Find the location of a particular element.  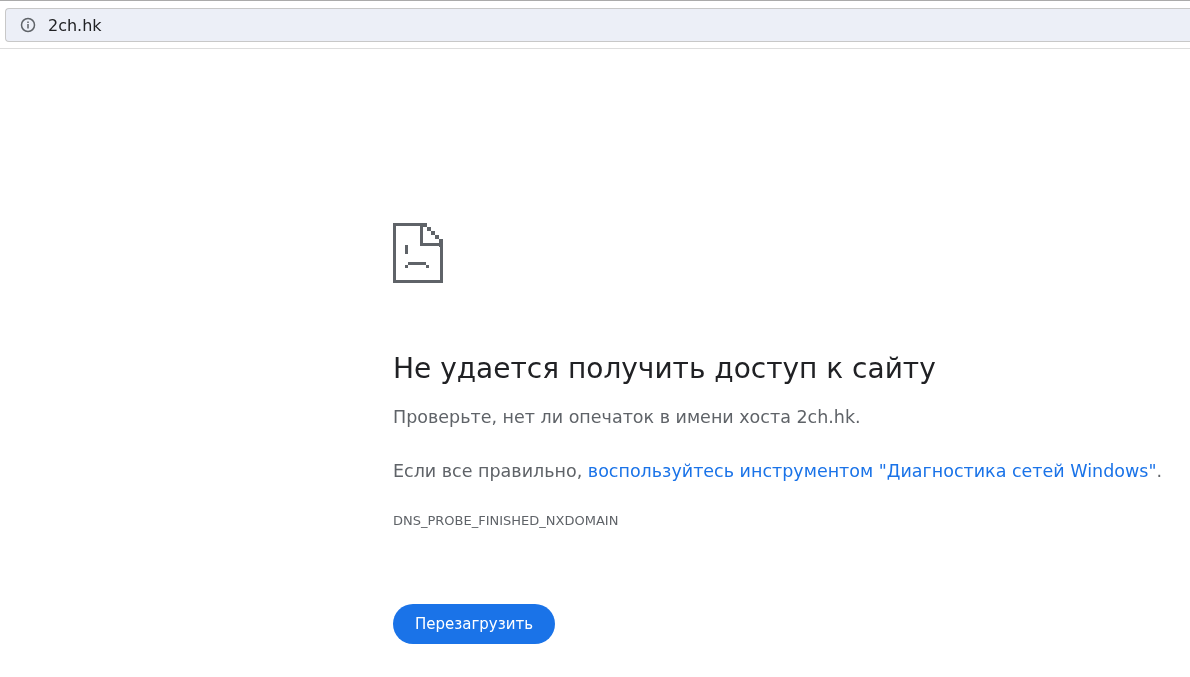

reload-button: Перезагрузить is located at coordinates (474, 624).